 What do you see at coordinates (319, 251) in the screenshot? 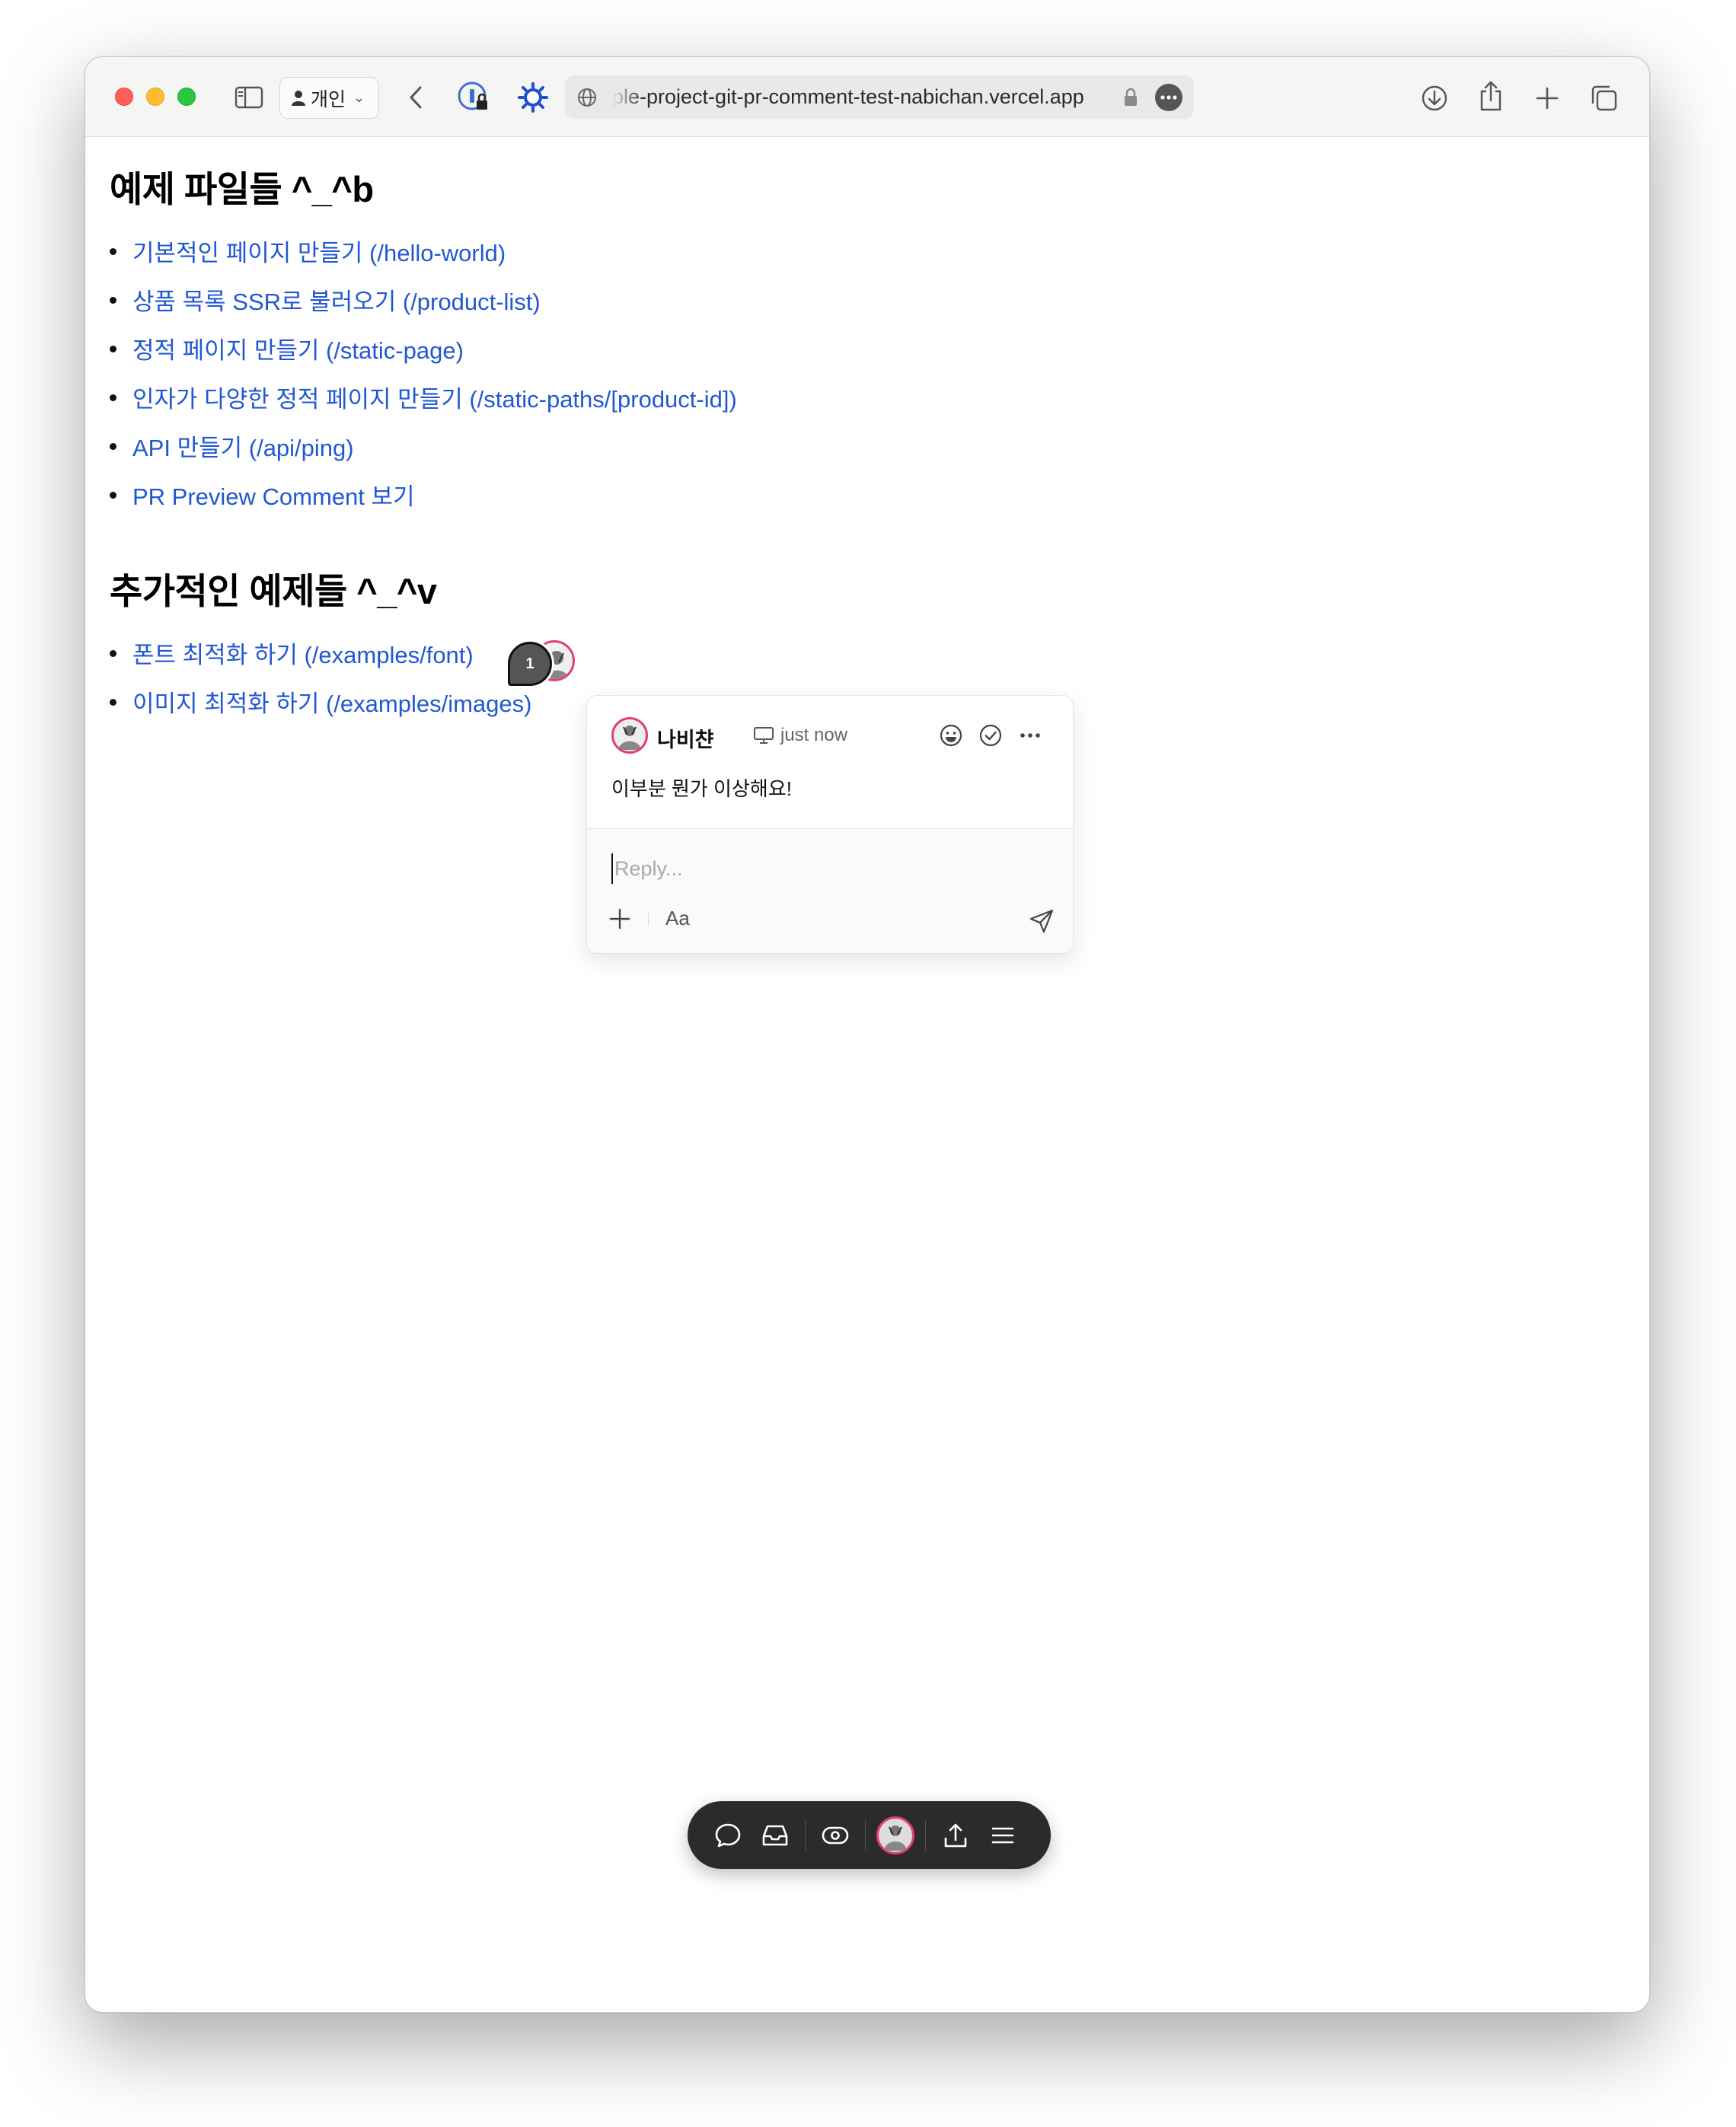
I see `link-hello-world: 기본적인 페이지 만들기 (/hello-world)` at bounding box center [319, 251].